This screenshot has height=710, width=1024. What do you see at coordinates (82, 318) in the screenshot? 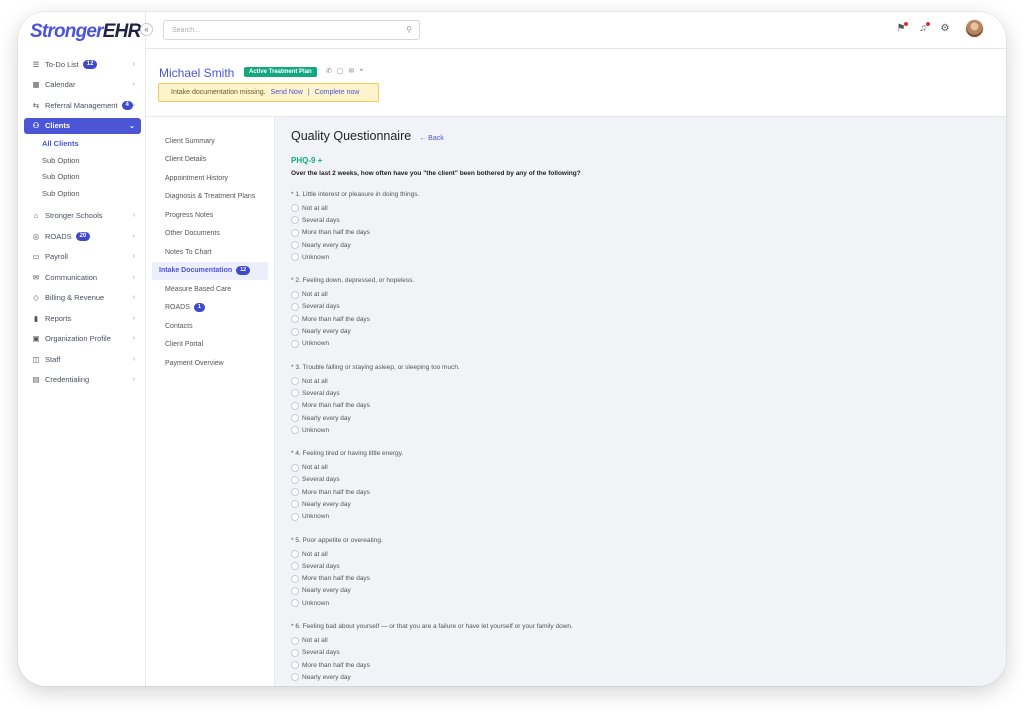
I see `sidebar-item-reports: ▮ Reports ›` at bounding box center [82, 318].